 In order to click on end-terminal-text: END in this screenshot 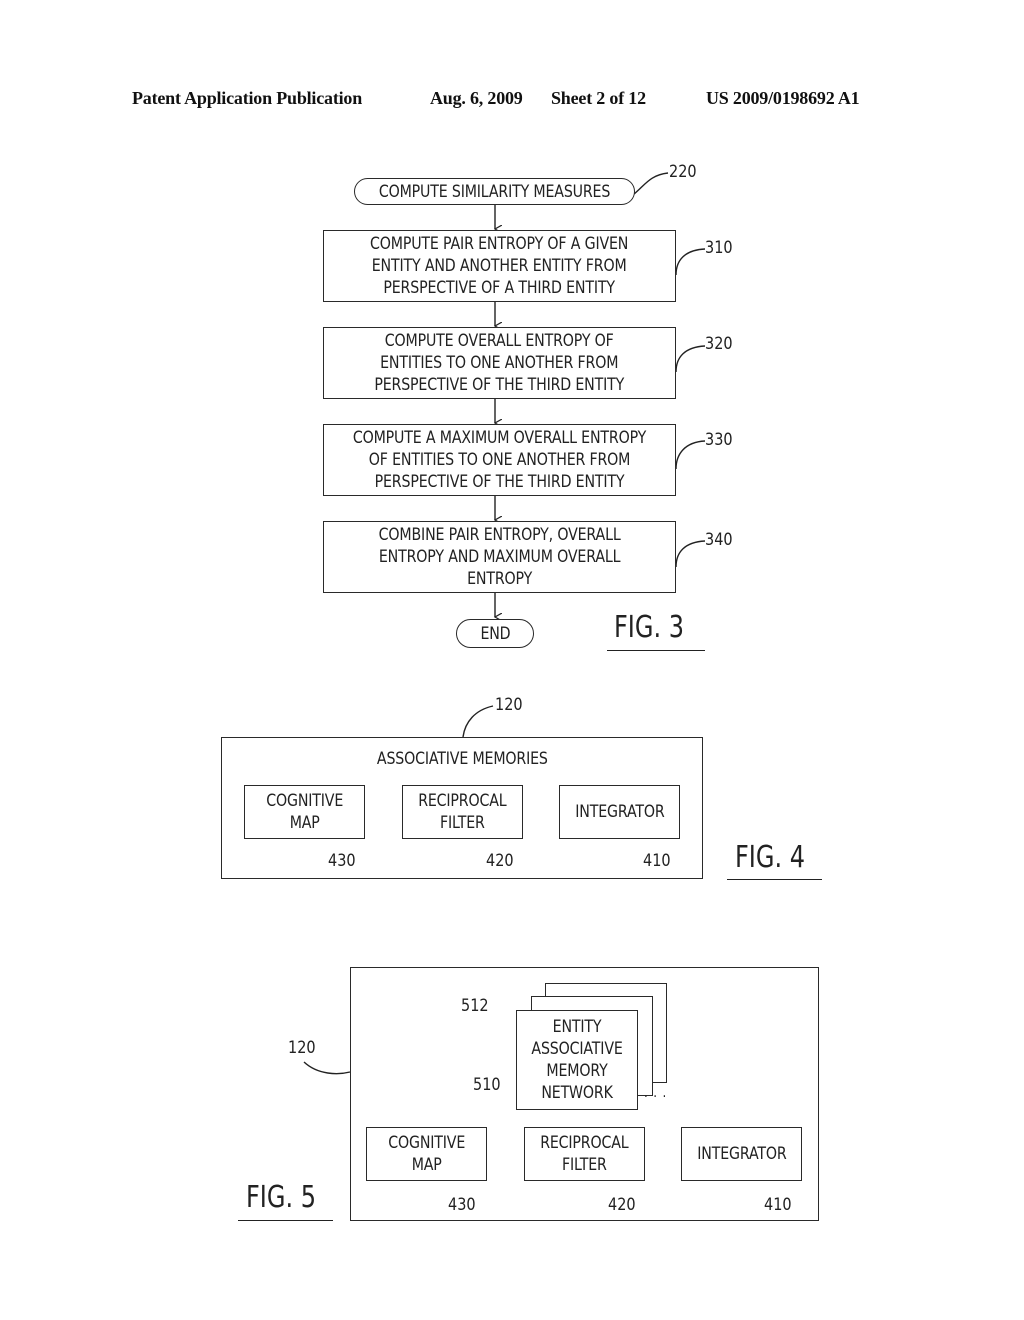, I will do `click(495, 633)`.